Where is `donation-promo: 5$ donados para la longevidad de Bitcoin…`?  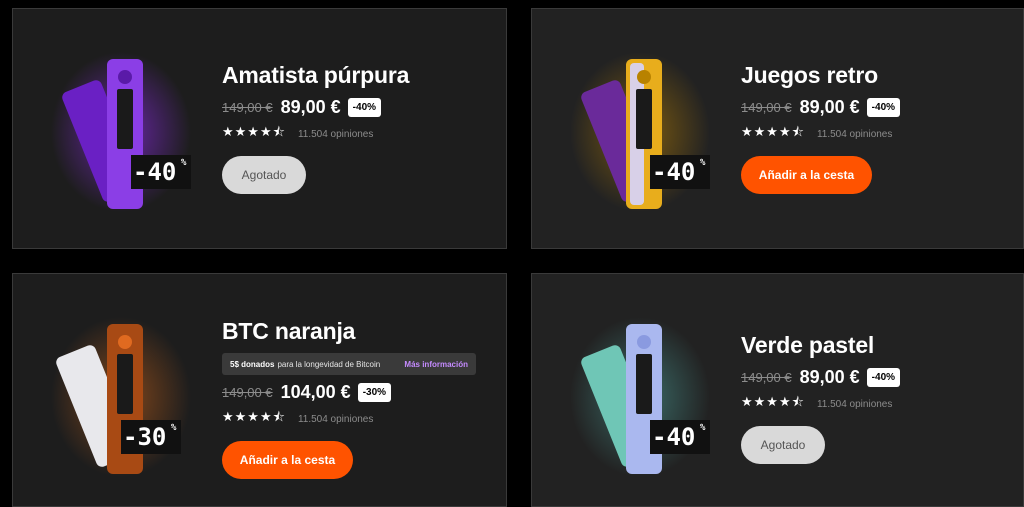 donation-promo: 5$ donados para la longevidad de Bitcoin… is located at coordinates (349, 364).